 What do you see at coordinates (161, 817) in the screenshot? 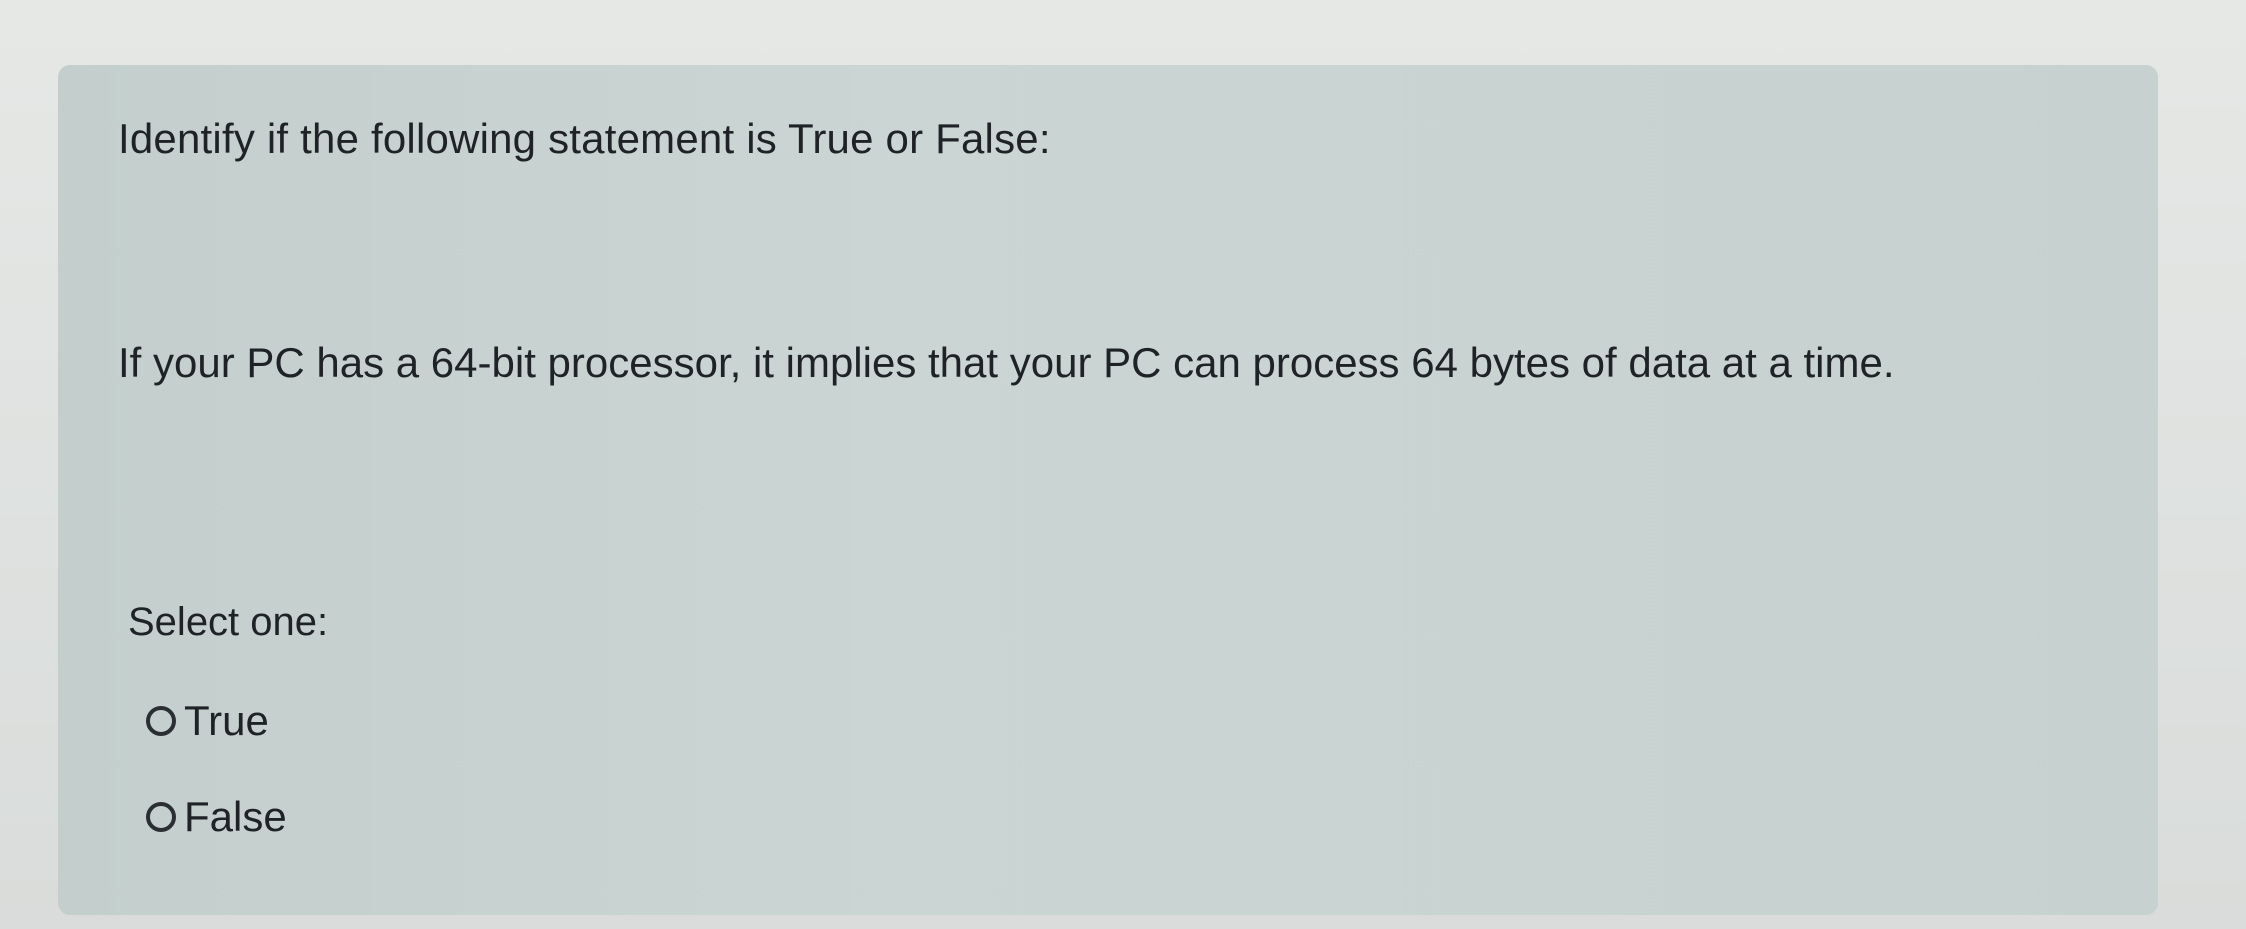
I see `radio-false` at bounding box center [161, 817].